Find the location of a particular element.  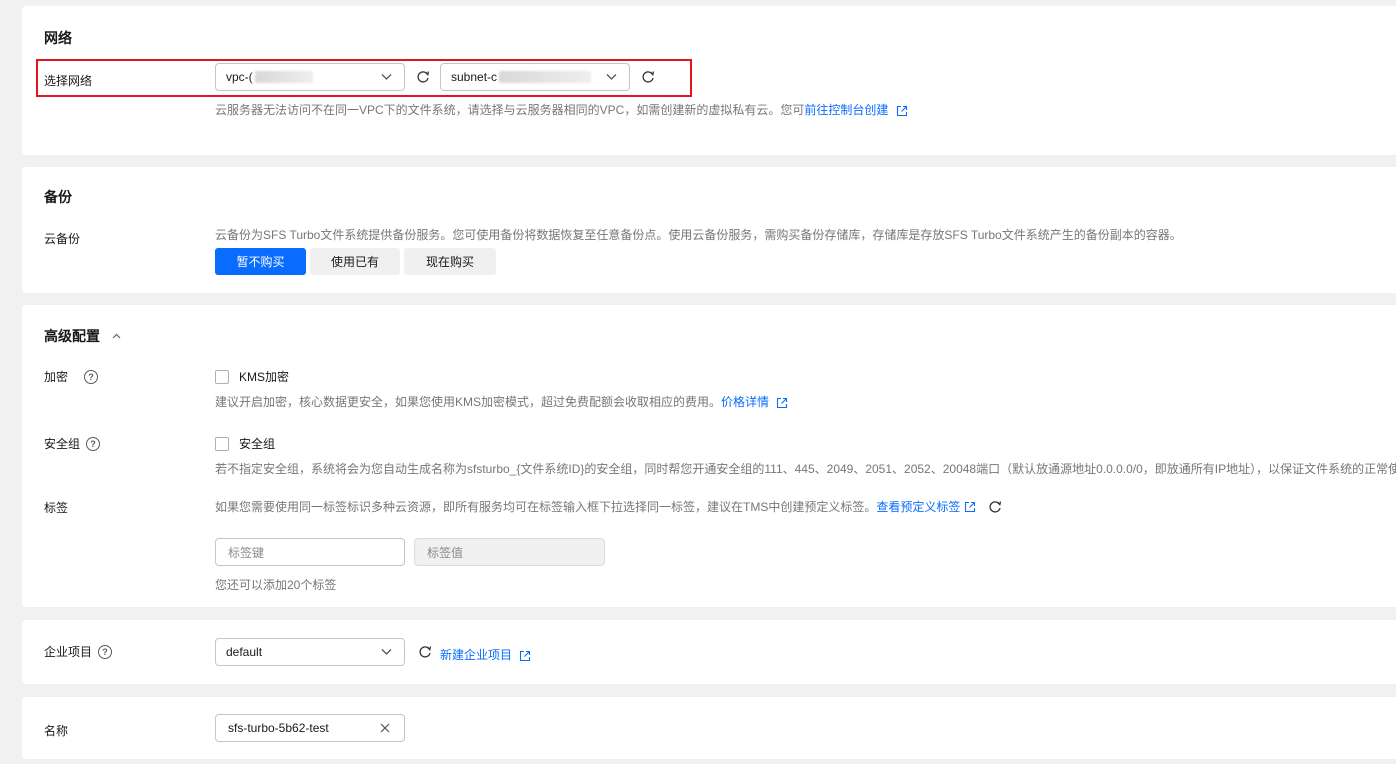

name-card: 名称 sfs-turbo-5b62-test is located at coordinates (709, 728).